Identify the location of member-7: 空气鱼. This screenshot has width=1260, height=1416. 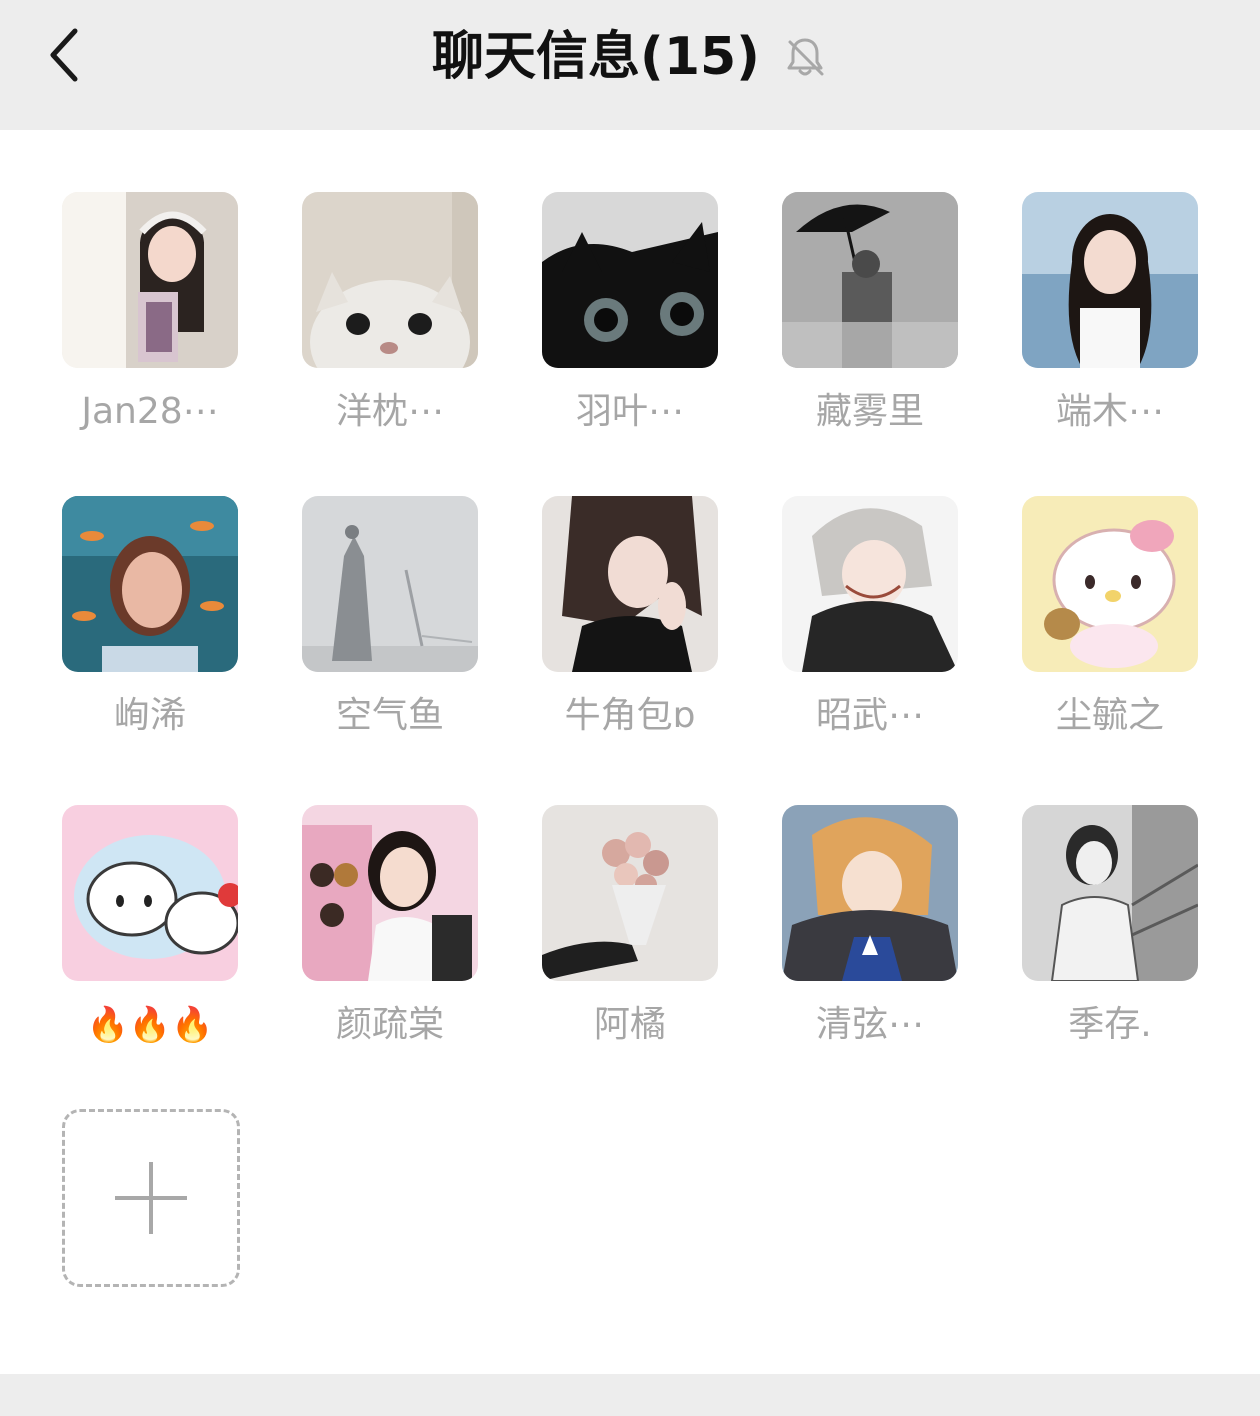
(390, 617).